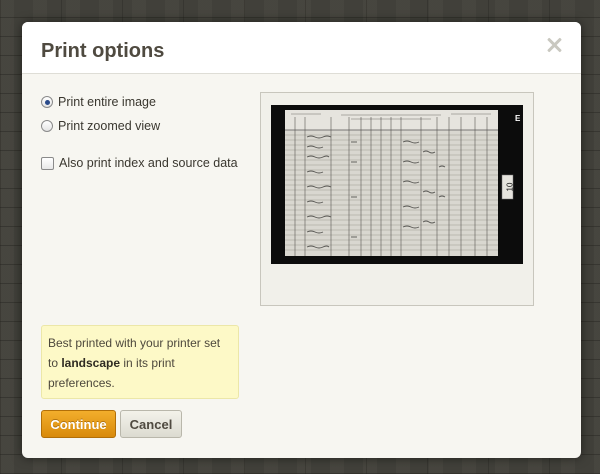 Image resolution: width=600 pixels, height=474 pixels. What do you see at coordinates (397, 184) in the screenshot?
I see `census-page-thumbnail: 10 E` at bounding box center [397, 184].